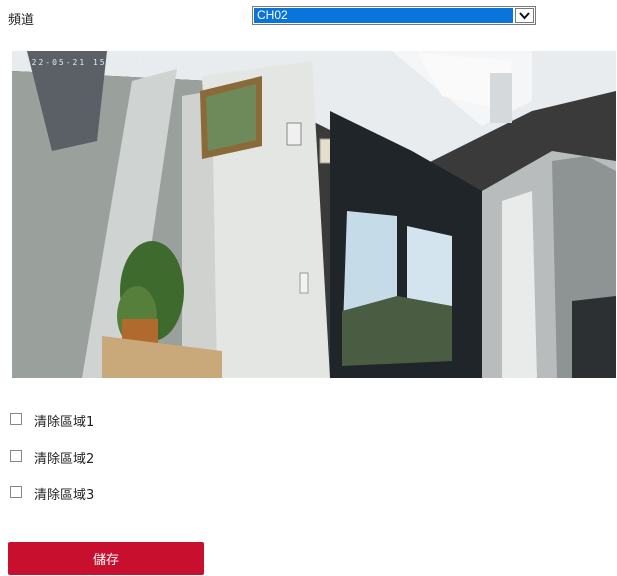 The height and width of the screenshot is (576, 617). What do you see at coordinates (16, 419) in the screenshot?
I see `clear-region-1-checkbox` at bounding box center [16, 419].